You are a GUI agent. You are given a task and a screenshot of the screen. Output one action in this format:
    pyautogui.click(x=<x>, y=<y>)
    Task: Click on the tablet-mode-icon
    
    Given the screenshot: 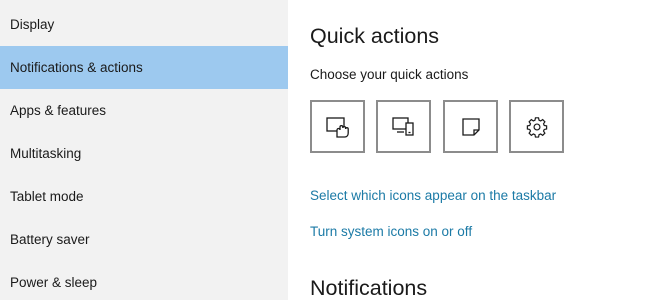 What is the action you would take?
    pyautogui.click(x=337, y=127)
    